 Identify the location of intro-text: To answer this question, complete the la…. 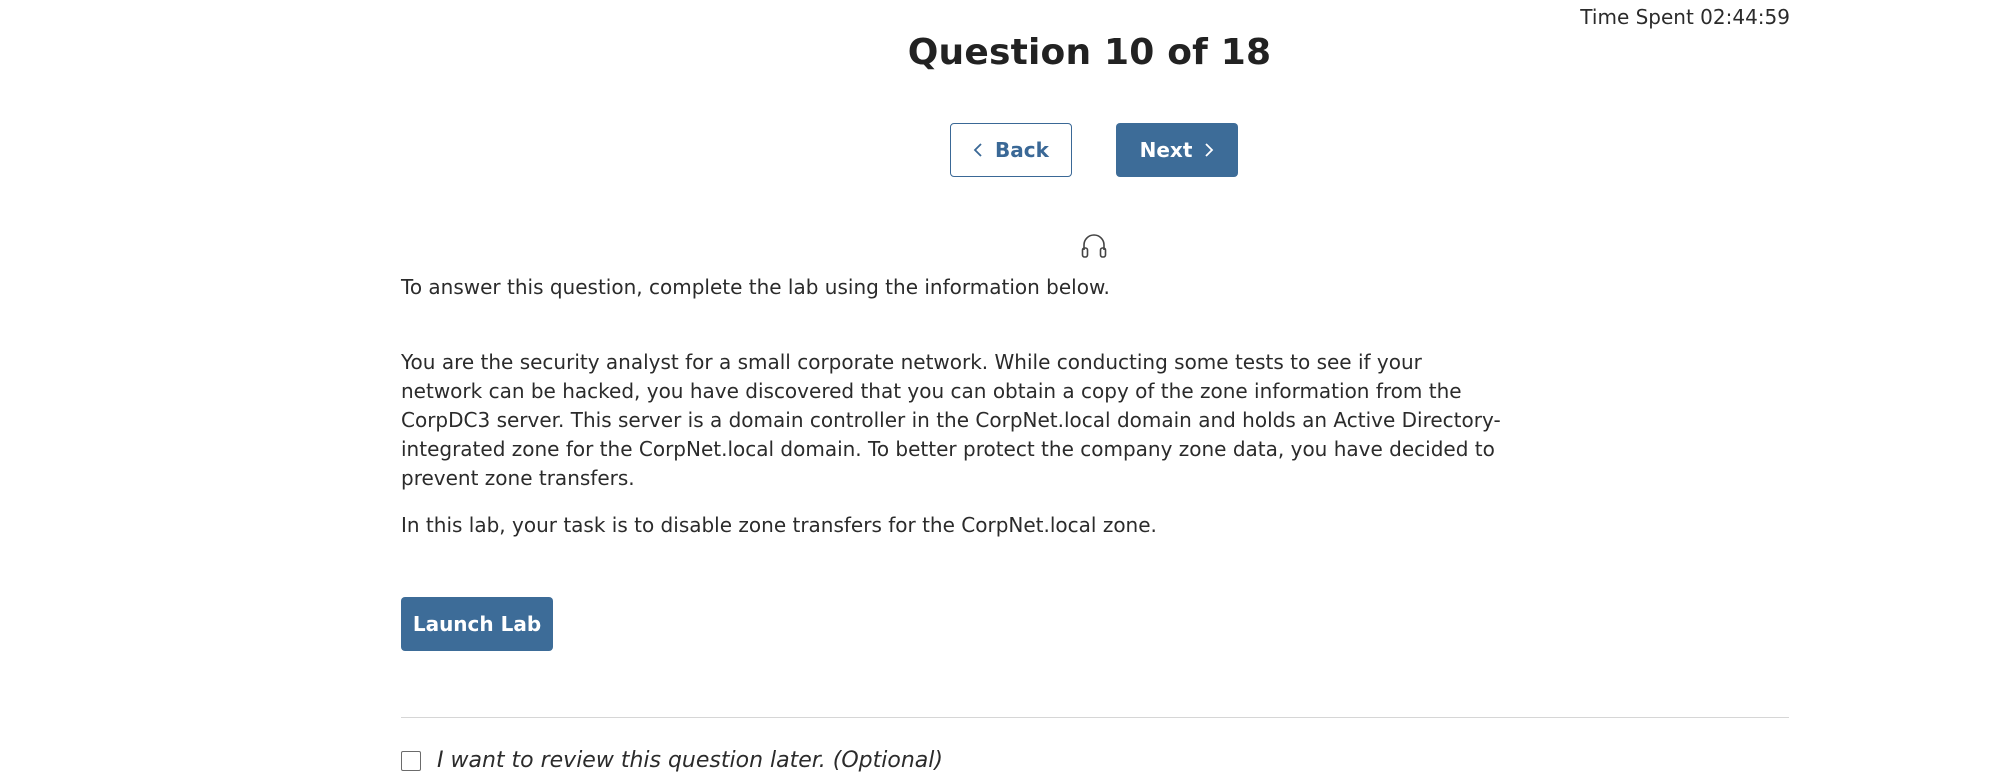
(755, 287).